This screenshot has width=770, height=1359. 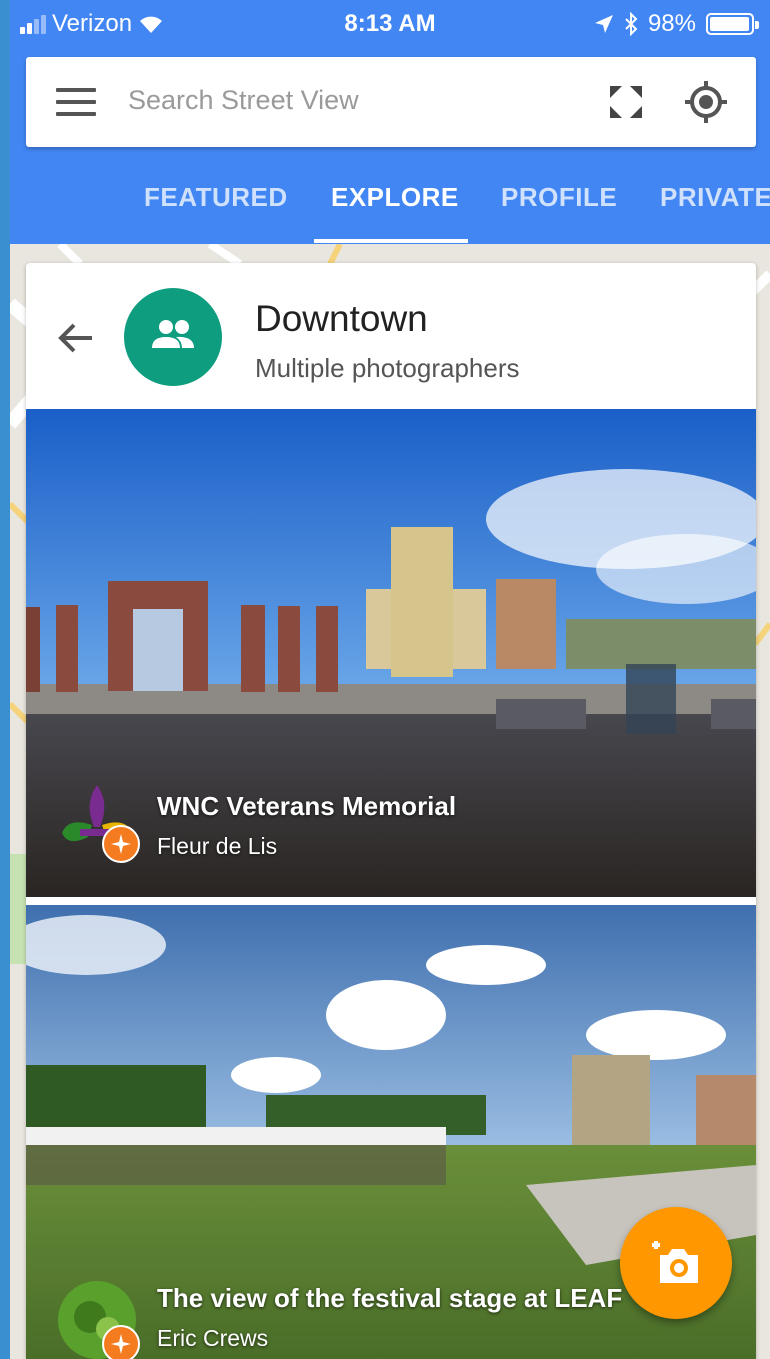 I want to click on tab-private: PRIVATE, so click(x=715, y=197).